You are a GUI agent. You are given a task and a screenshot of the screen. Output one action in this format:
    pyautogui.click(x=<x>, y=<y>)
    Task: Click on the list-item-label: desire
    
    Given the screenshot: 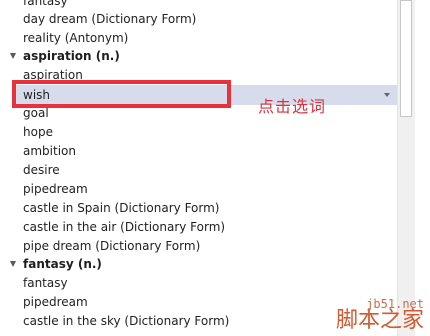 What is the action you would take?
    pyautogui.click(x=41, y=170)
    